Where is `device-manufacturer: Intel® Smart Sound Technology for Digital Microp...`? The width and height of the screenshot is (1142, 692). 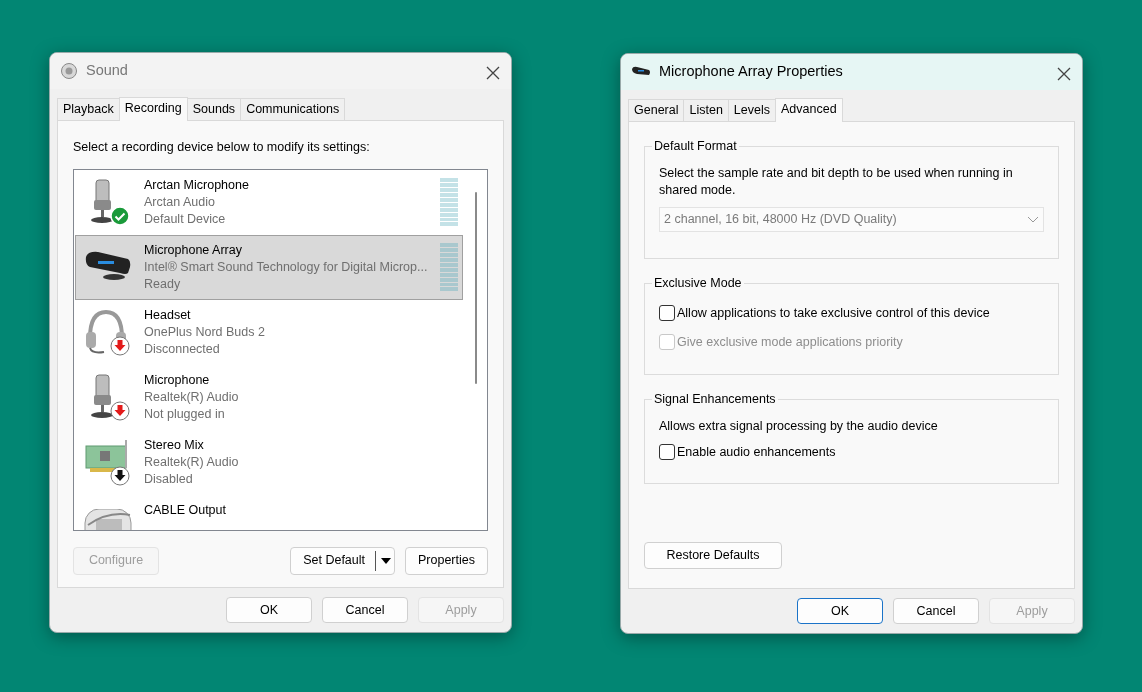
device-manufacturer: Intel® Smart Sound Technology for Digital Microp... is located at coordinates (286, 267).